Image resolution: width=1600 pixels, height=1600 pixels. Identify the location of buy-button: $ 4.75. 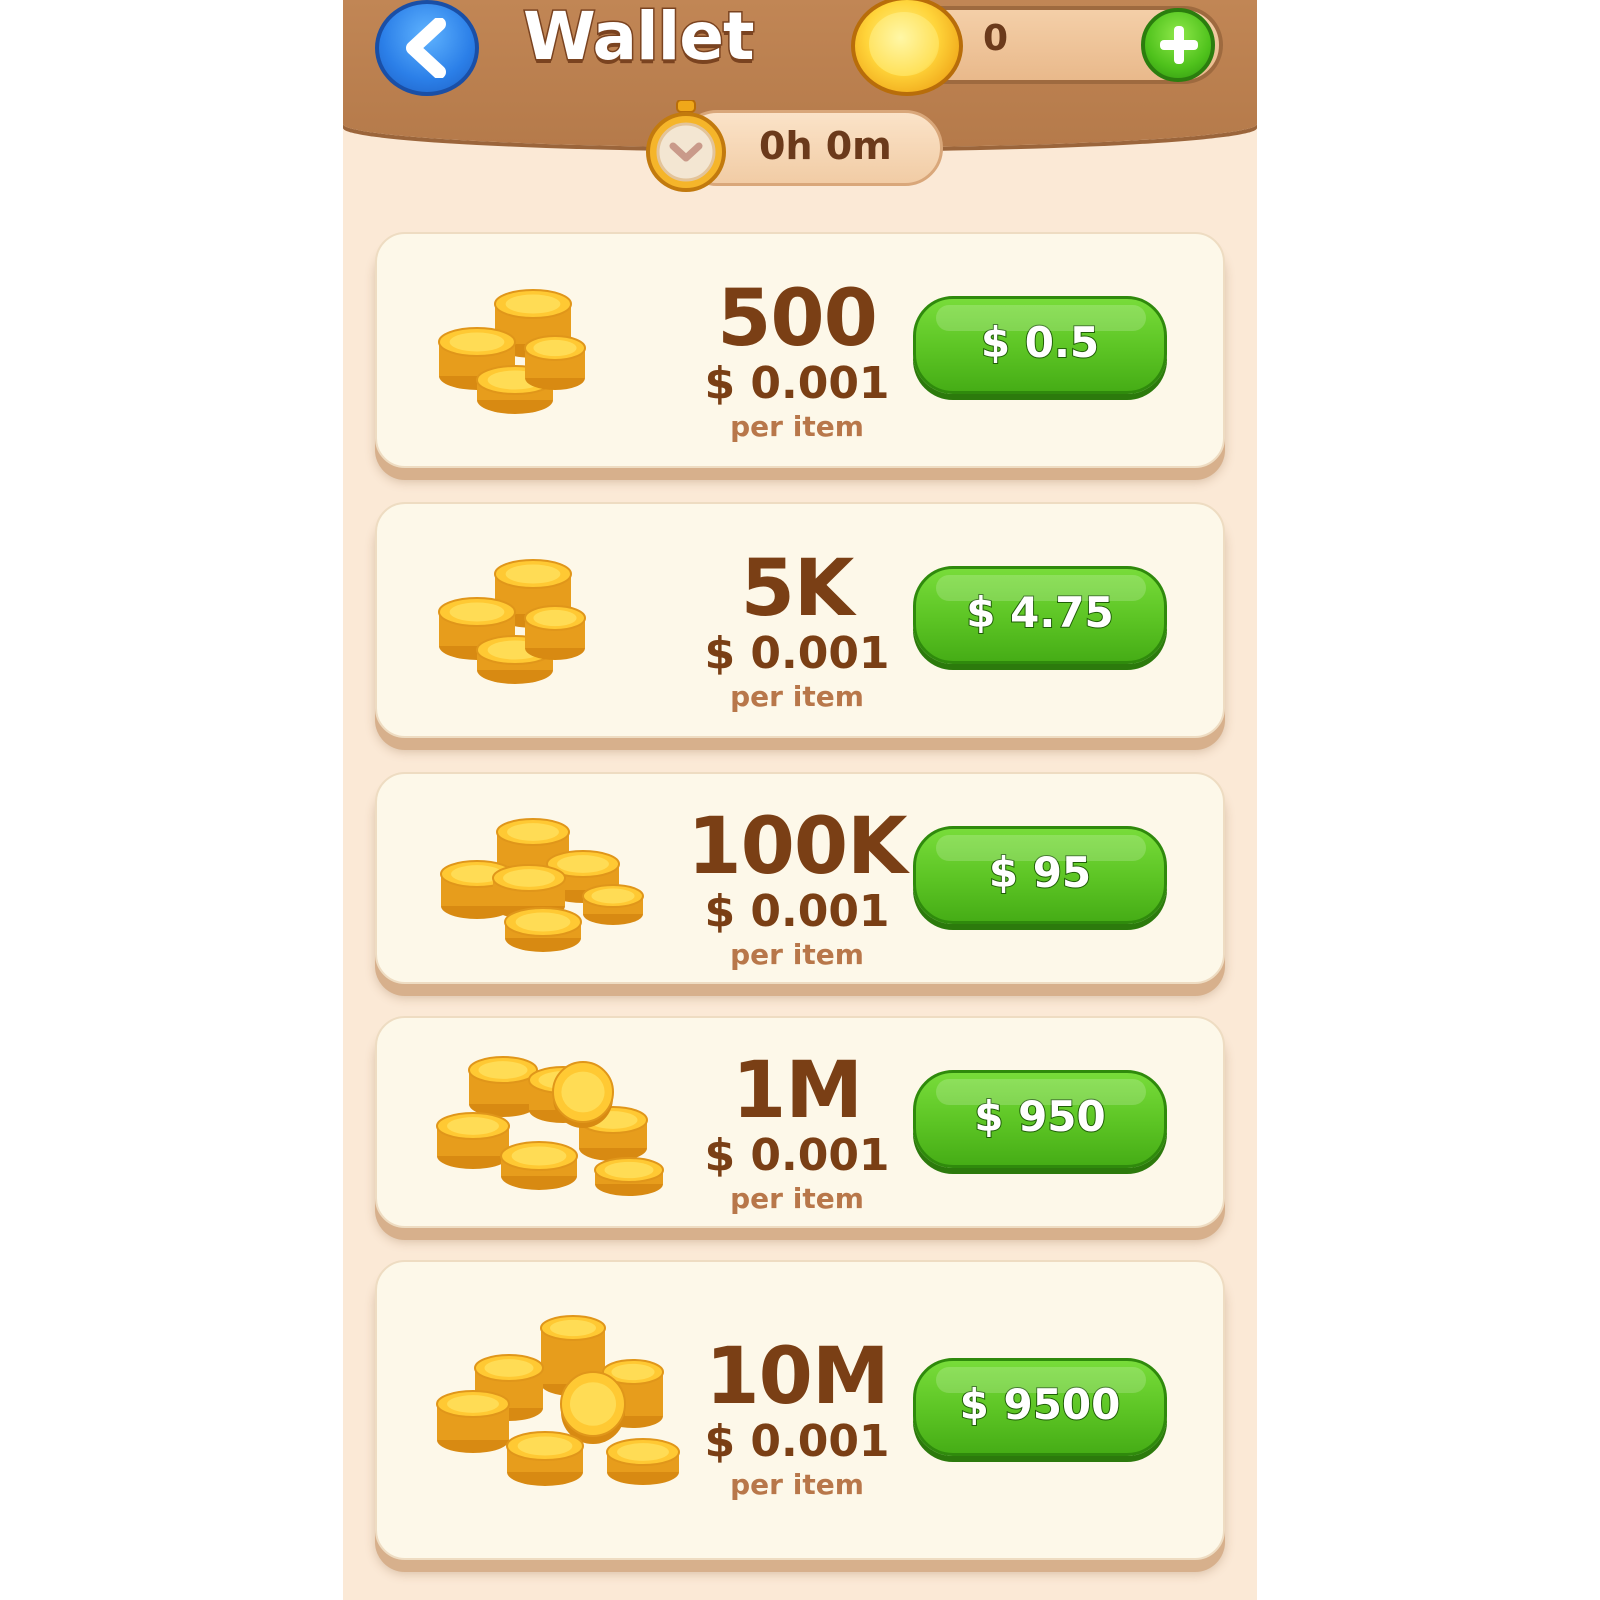
(1040, 615).